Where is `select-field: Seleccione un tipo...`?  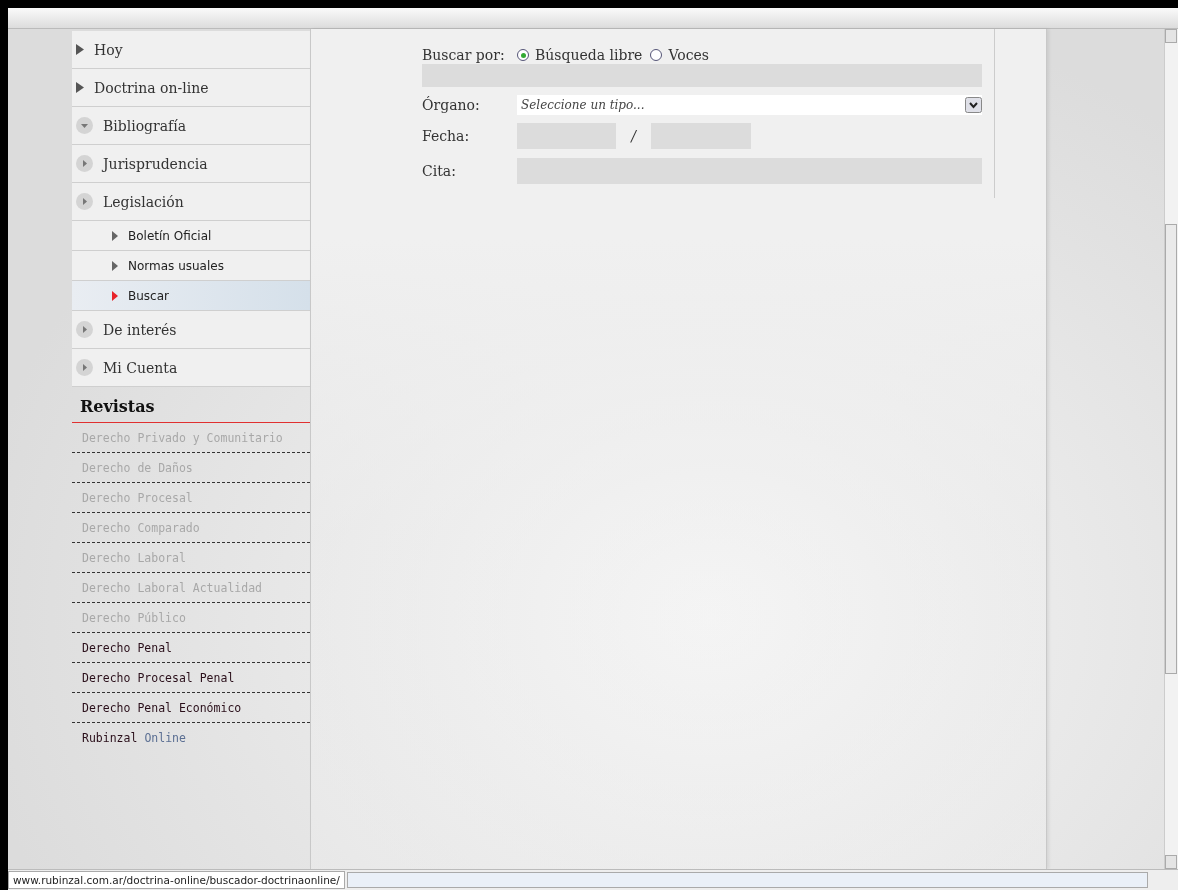
select-field: Seleccione un tipo... is located at coordinates (749, 105).